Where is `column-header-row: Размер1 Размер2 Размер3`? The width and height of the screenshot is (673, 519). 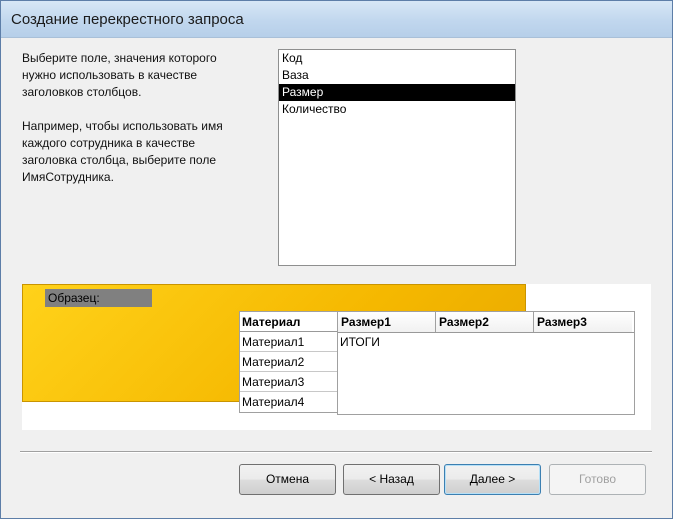
column-header-row: Размер1 Размер2 Размер3 is located at coordinates (486, 322).